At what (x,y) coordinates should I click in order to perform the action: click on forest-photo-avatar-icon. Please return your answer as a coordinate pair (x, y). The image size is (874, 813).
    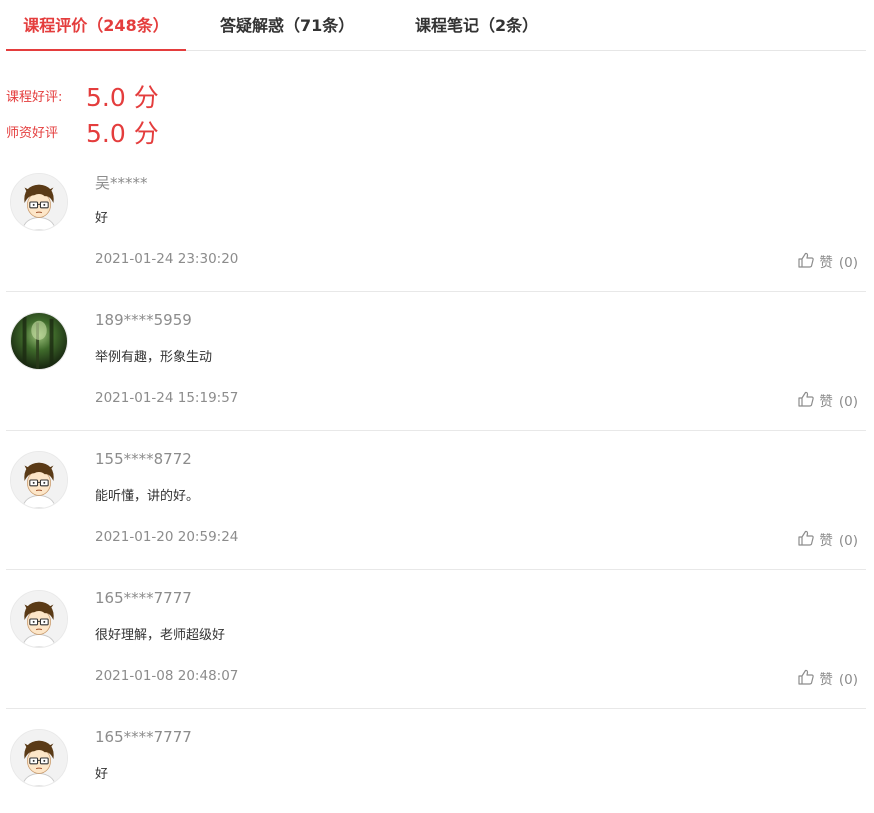
    Looking at the image, I should click on (39, 341).